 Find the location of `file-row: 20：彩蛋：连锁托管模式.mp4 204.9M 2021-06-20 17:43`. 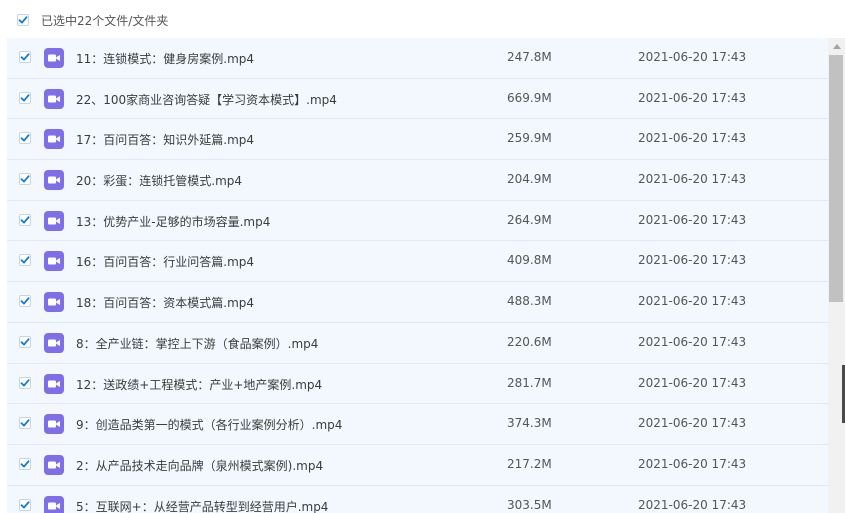

file-row: 20：彩蛋：连锁托管模式.mp4 204.9M 2021-06-20 17:43 is located at coordinates (417, 180).